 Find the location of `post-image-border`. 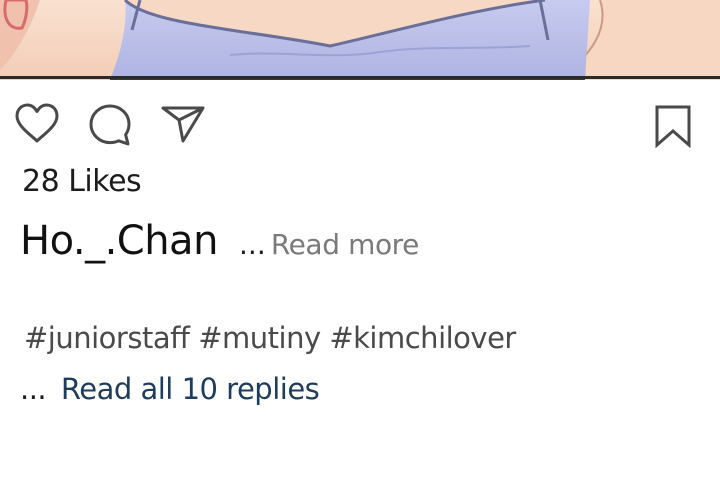

post-image-border is located at coordinates (360, 77).